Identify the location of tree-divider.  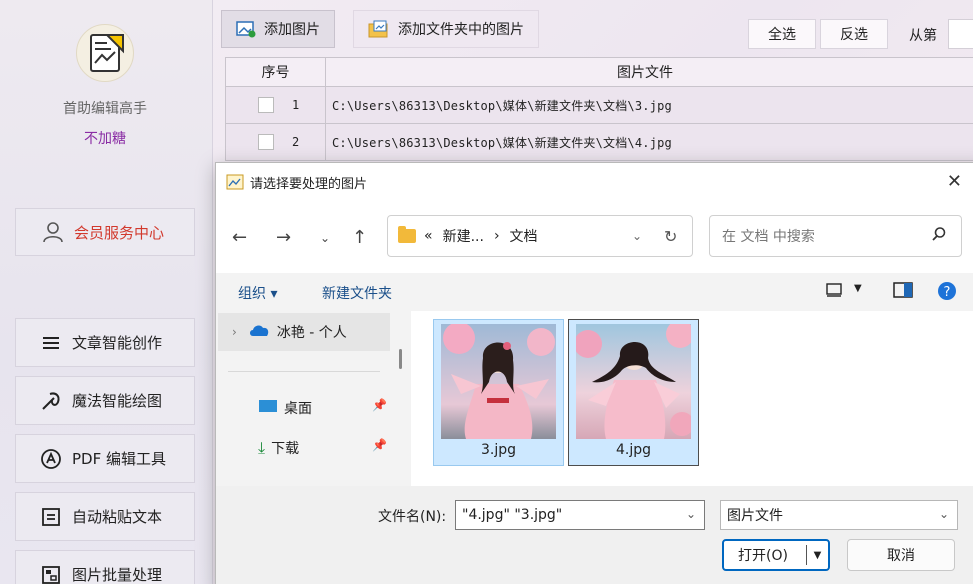
(304, 371).